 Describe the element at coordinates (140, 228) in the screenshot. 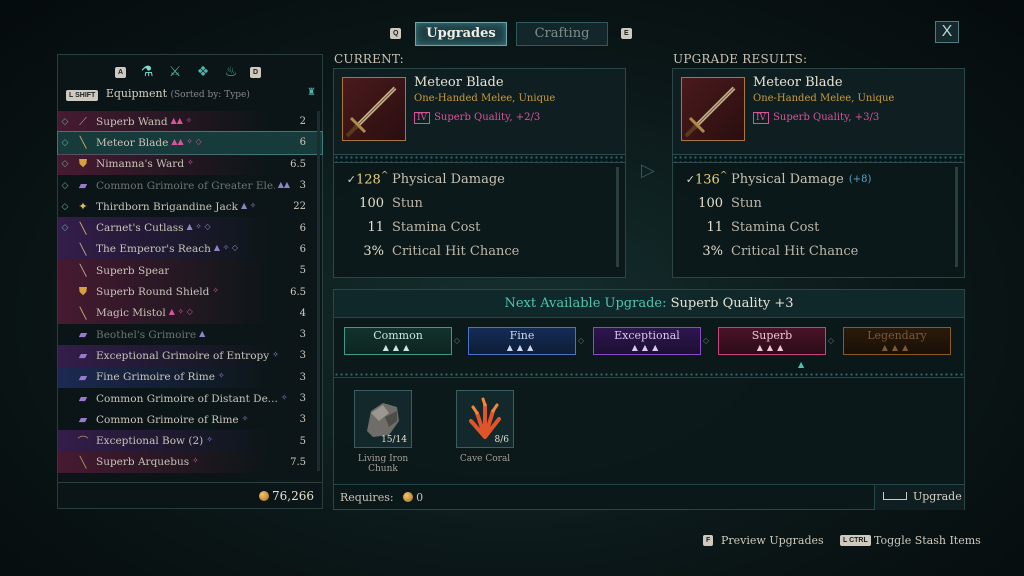

I see `item-name: Carnet's Cutlass` at that location.